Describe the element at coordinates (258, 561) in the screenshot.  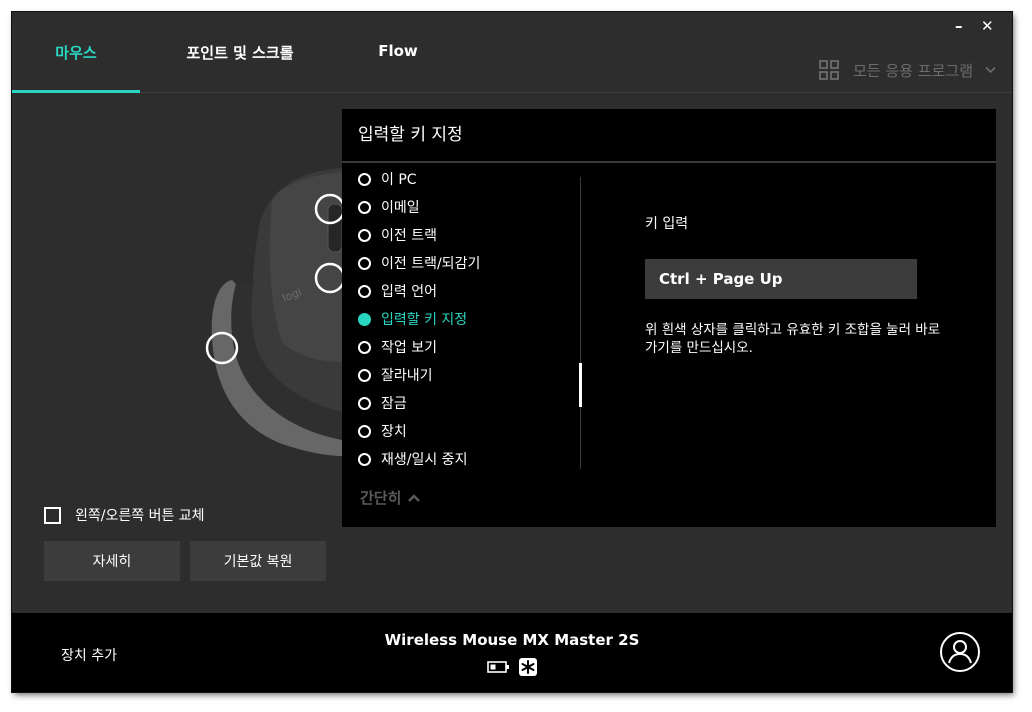
I see `restore-defaults-button: 기본값 복원` at that location.